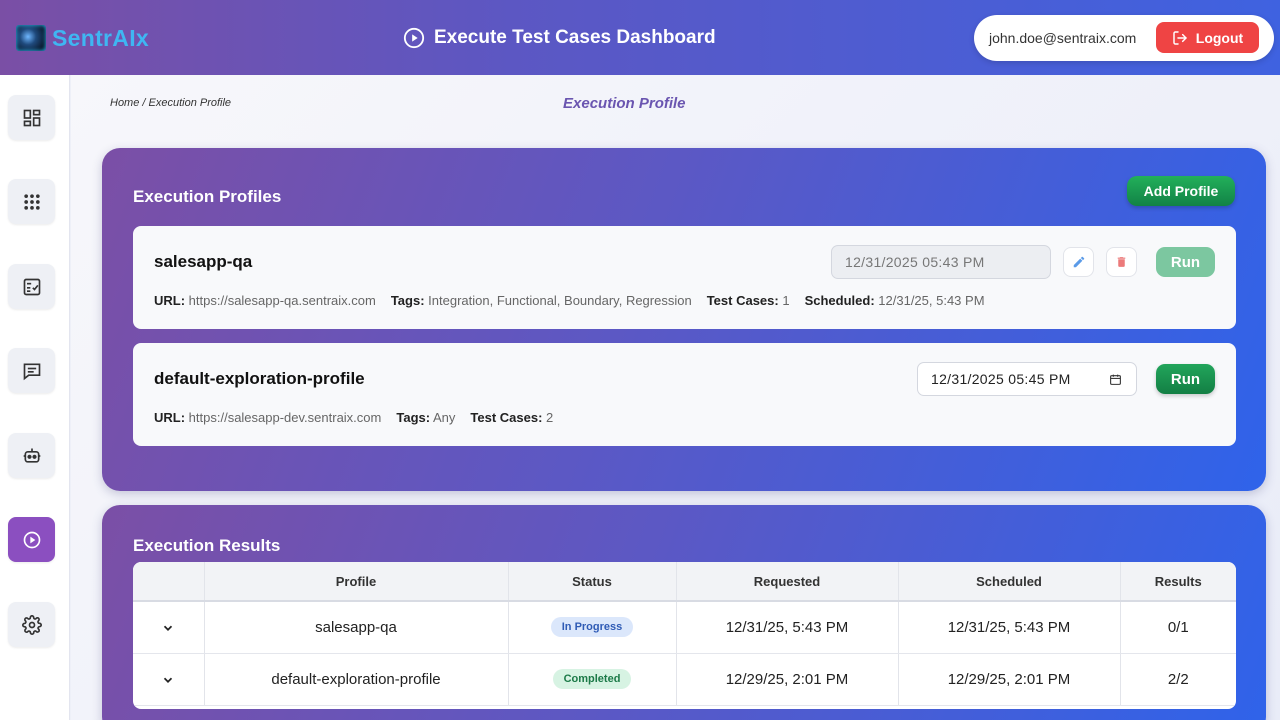 Image resolution: width=1280 pixels, height=720 pixels. I want to click on sidebar-item-dashboard, so click(31, 117).